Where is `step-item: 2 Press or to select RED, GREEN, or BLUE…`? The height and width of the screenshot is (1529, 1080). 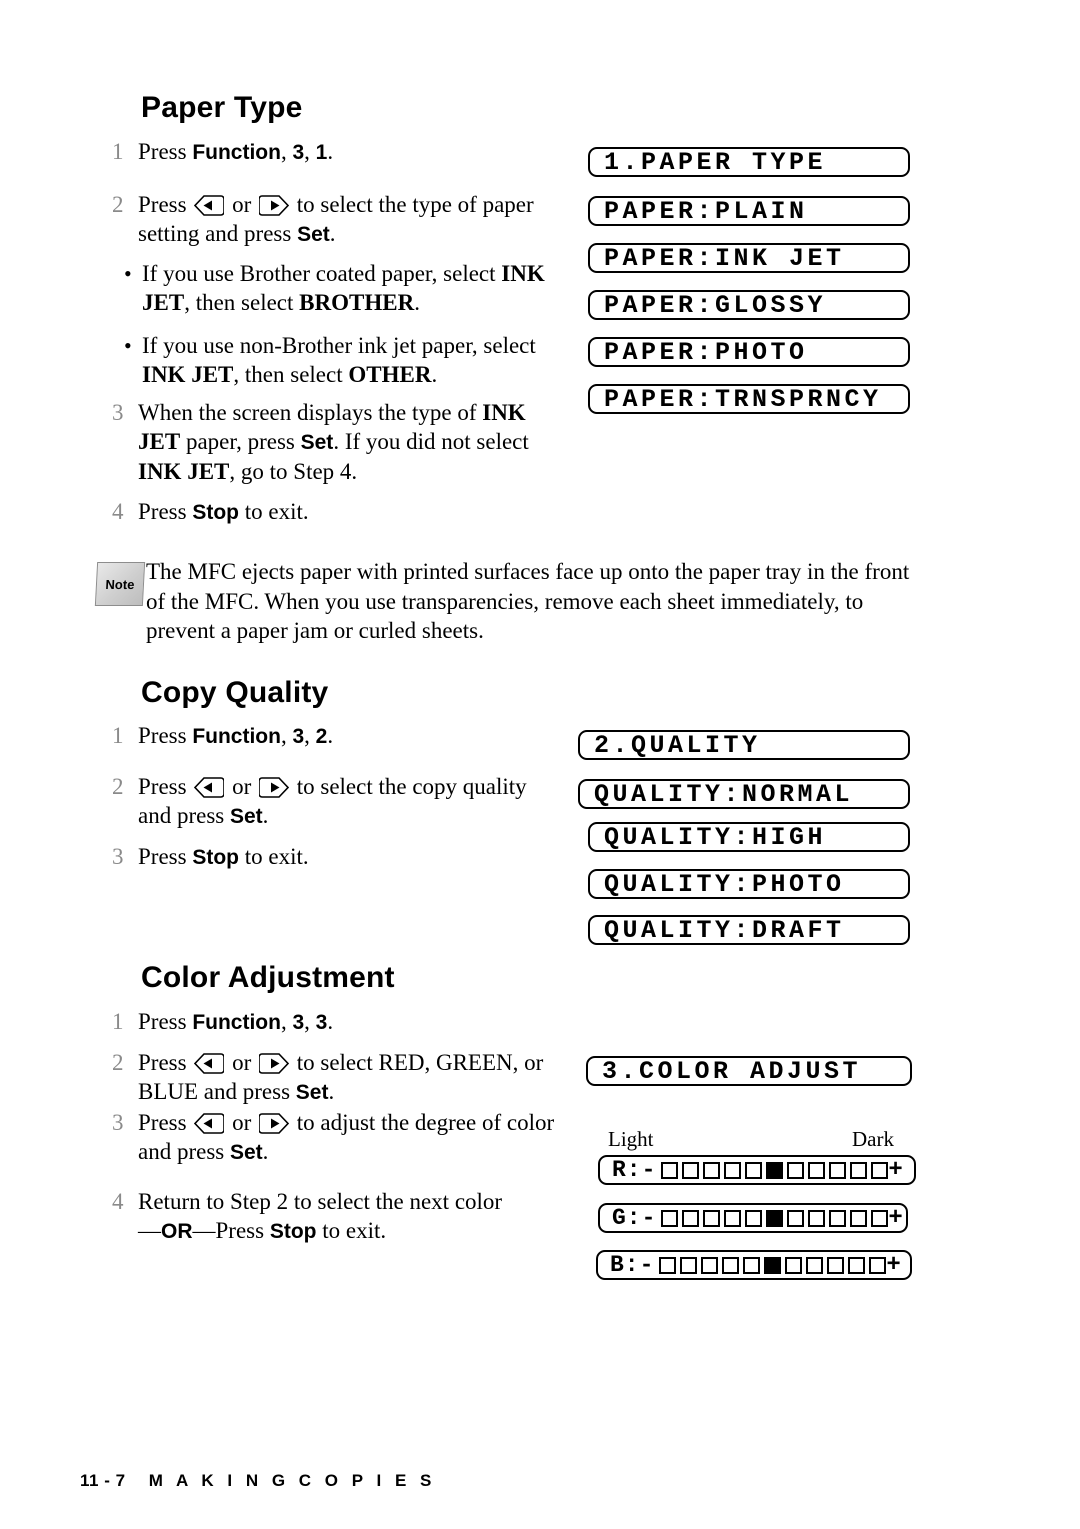 step-item: 2 Press or to select RED, GREEN, or BLUE… is located at coordinates (332, 1077).